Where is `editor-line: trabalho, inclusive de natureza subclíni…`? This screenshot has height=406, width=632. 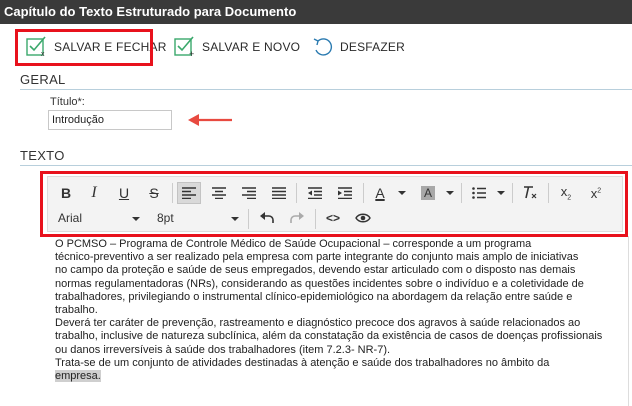 editor-line: trabalho, inclusive de natureza subclíni… is located at coordinates (329, 336).